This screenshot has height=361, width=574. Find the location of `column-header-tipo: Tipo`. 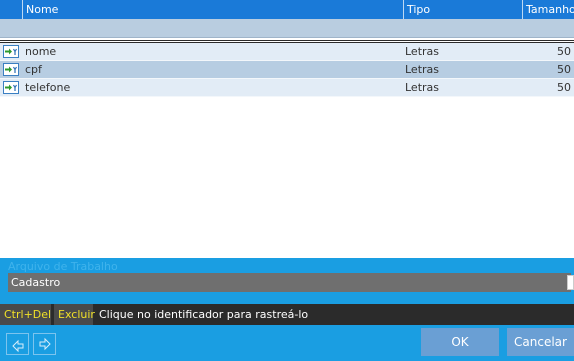

column-header-tipo: Tipo is located at coordinates (462, 9).